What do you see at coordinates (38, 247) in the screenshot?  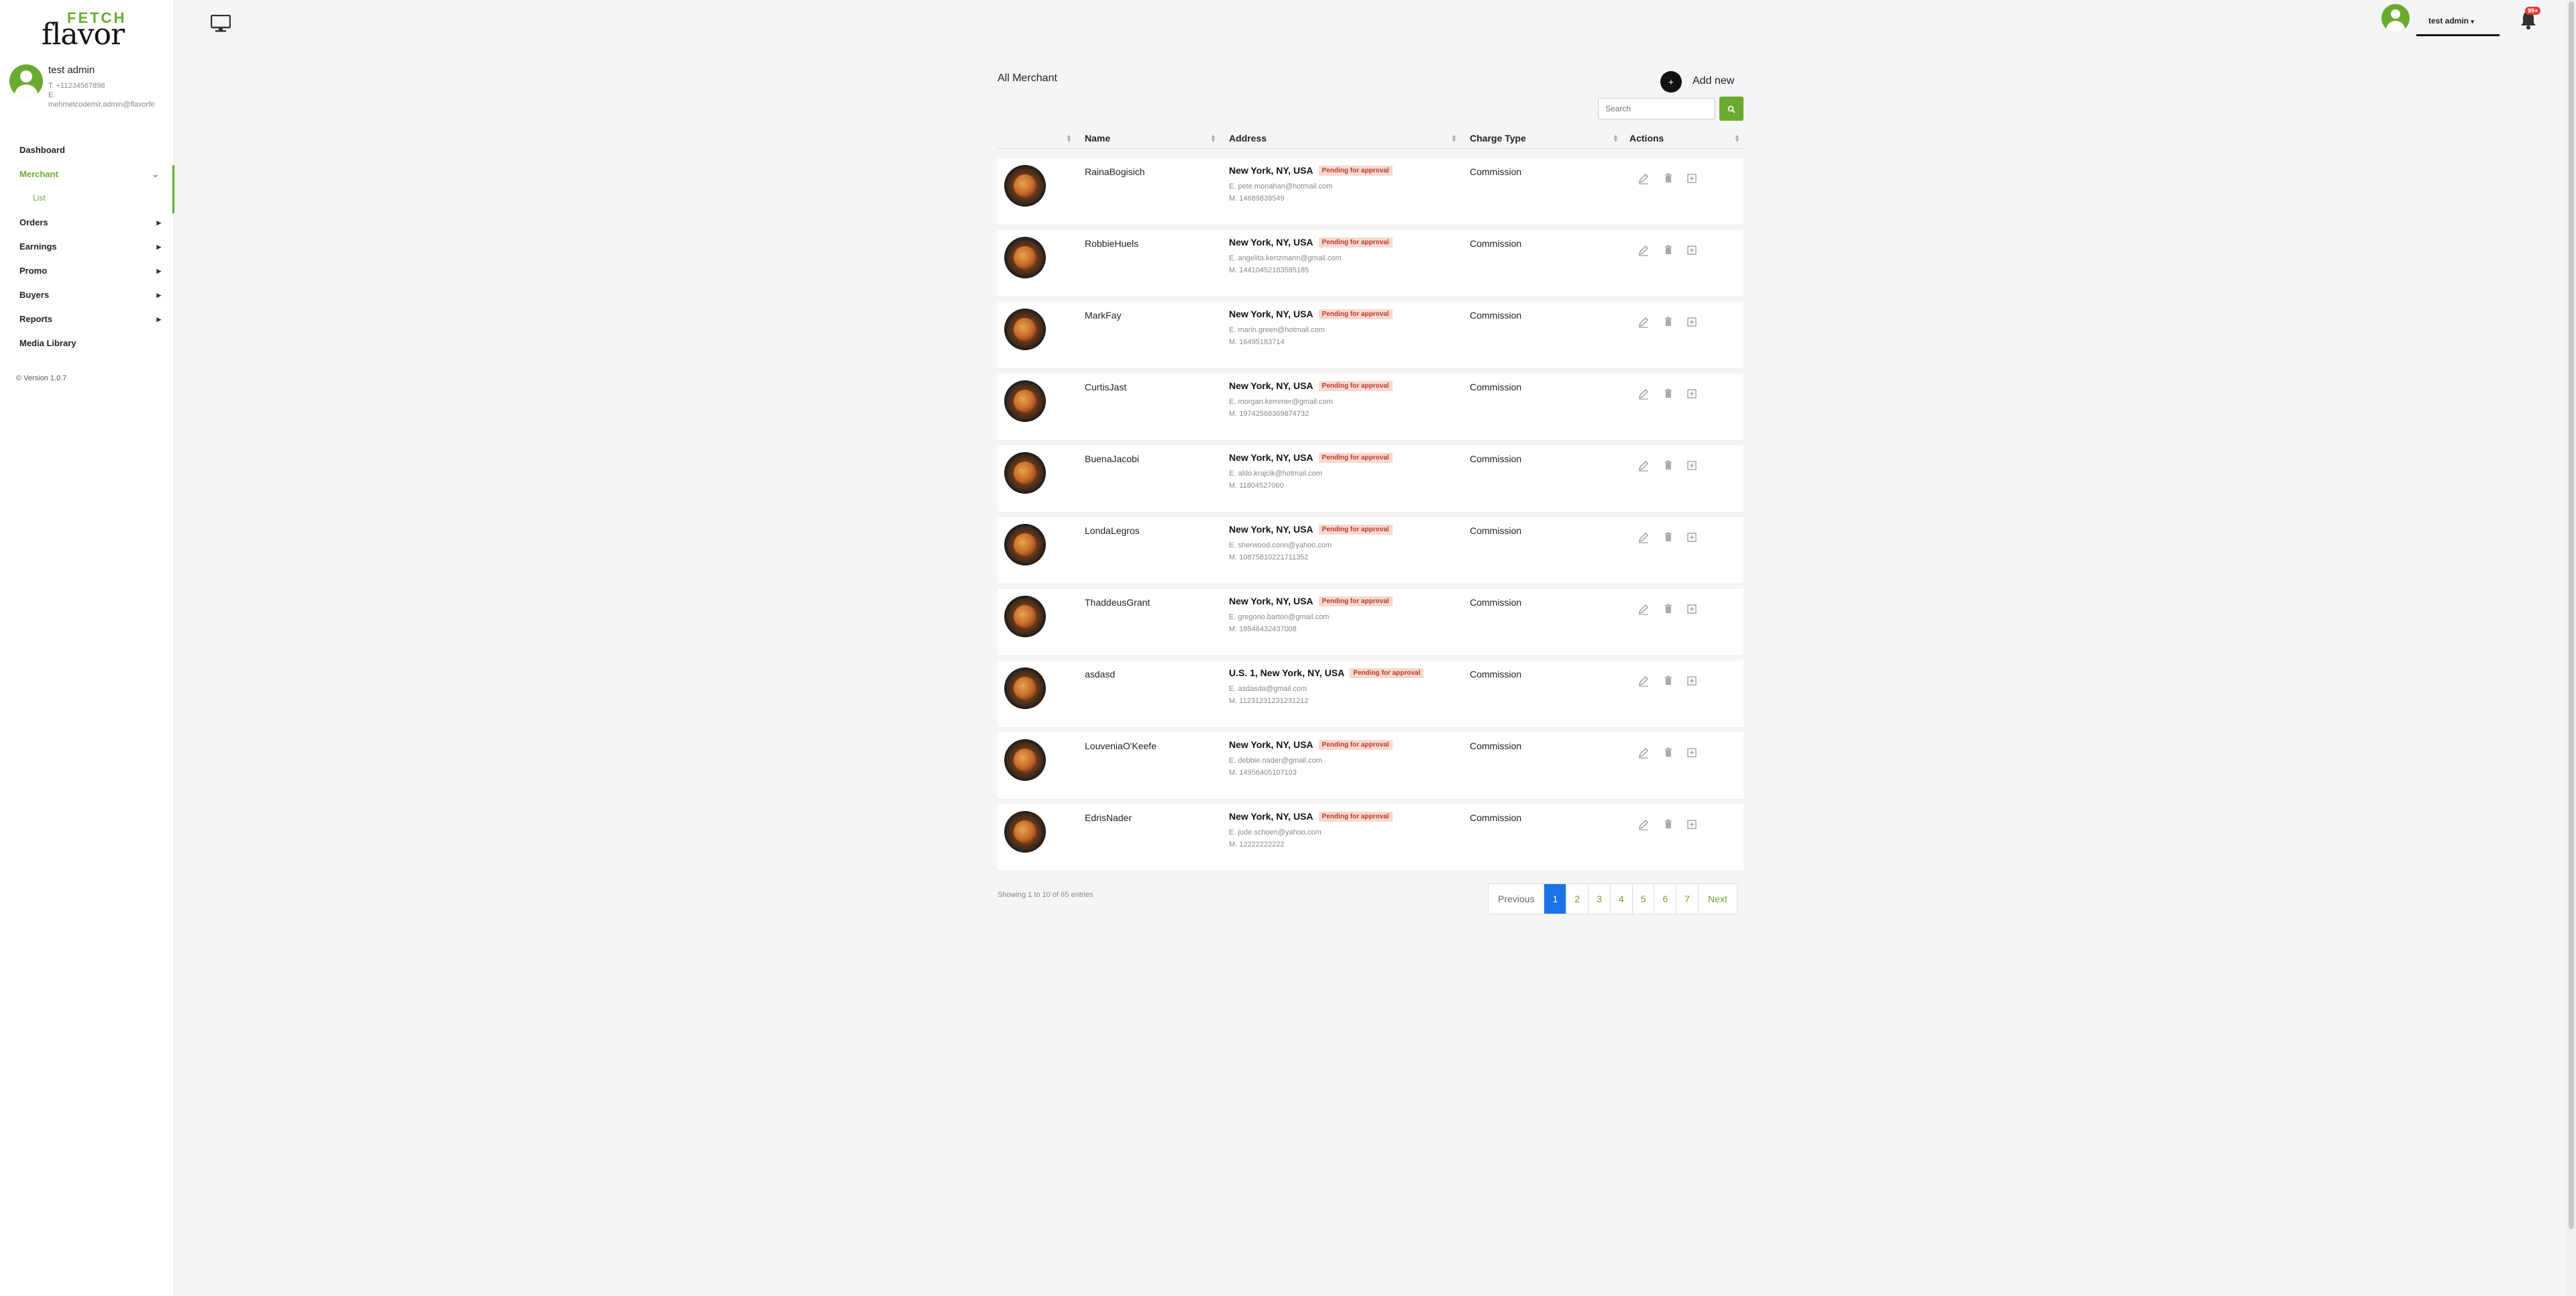 I see `sidebar-item-label: Earnings` at bounding box center [38, 247].